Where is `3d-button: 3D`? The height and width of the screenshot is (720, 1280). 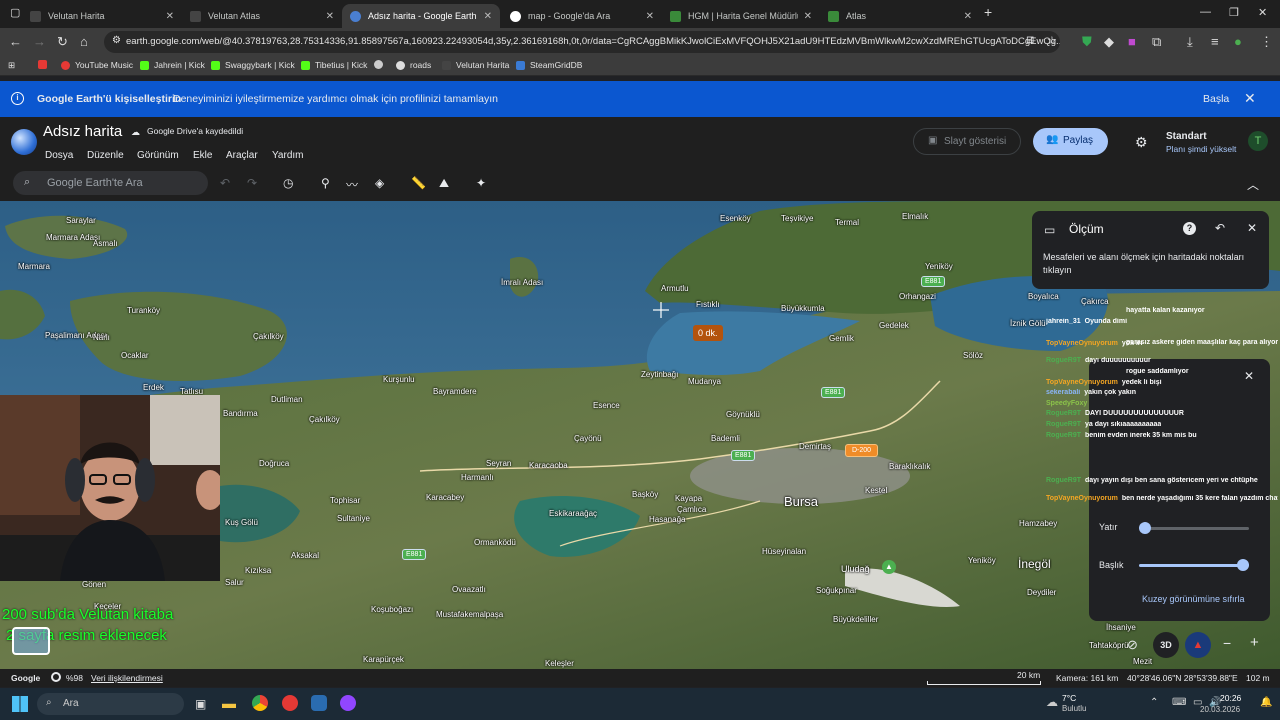 3d-button: 3D is located at coordinates (1166, 645).